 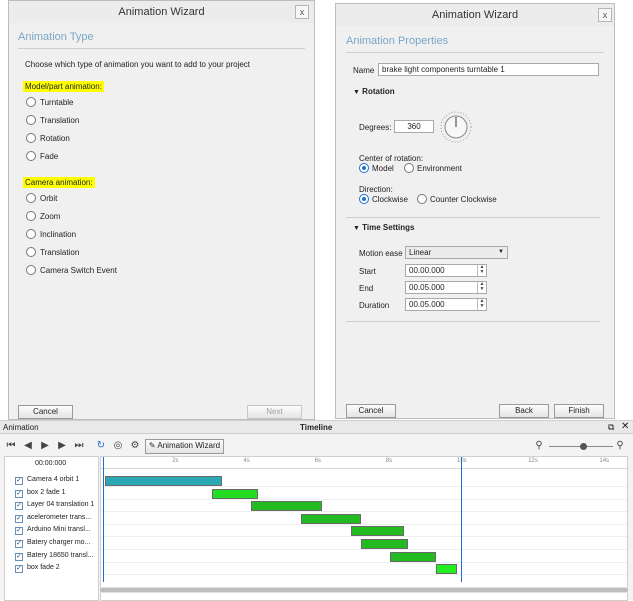 What do you see at coordinates (31, 156) in the screenshot?
I see `radio-fade` at bounding box center [31, 156].